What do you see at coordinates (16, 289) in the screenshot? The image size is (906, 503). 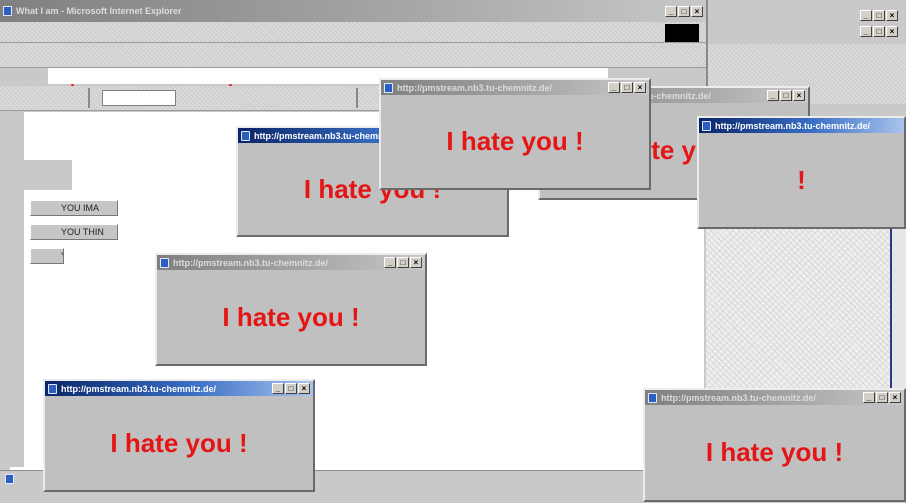 I see `content-left-edge` at bounding box center [16, 289].